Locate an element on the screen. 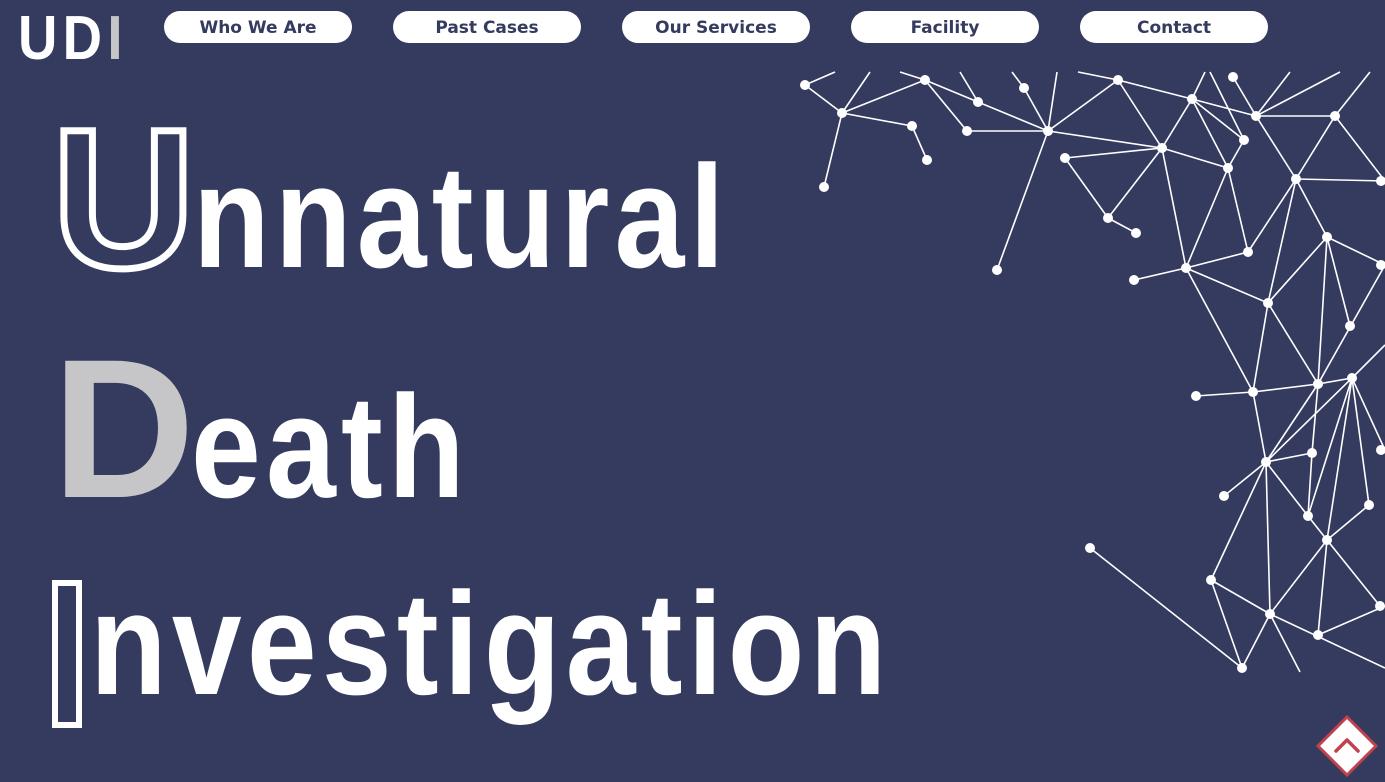  chevron-up-icon is located at coordinates (1347, 746).